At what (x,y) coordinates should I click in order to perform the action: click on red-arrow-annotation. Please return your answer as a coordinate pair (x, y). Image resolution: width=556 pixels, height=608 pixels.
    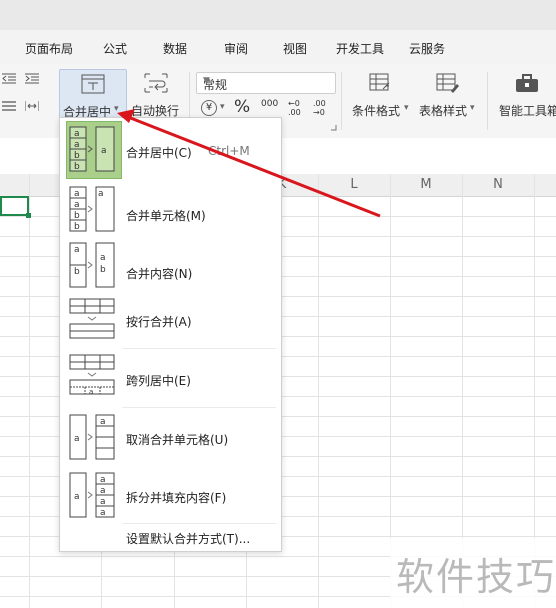
    Looking at the image, I should click on (249, 163).